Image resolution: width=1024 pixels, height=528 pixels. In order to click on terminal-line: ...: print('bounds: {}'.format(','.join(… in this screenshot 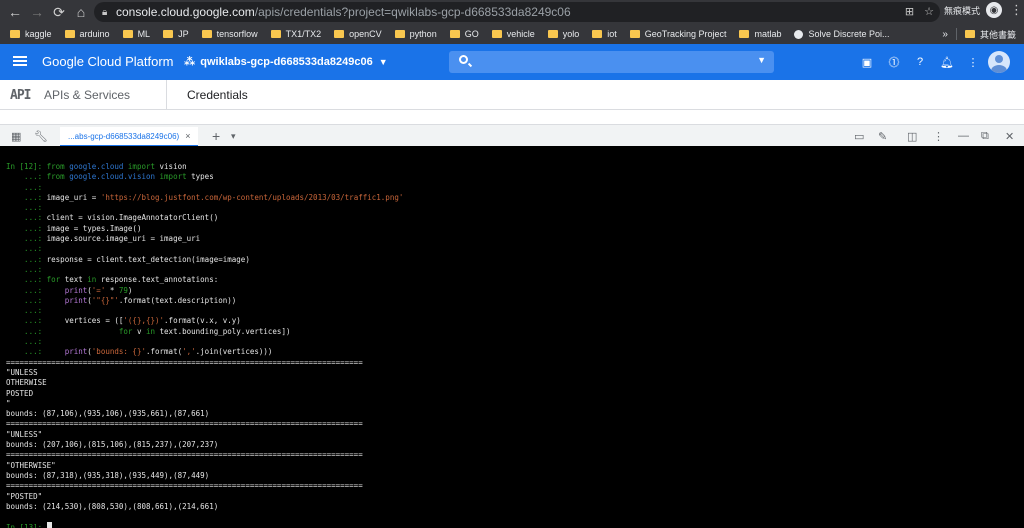, I will do `click(515, 352)`.